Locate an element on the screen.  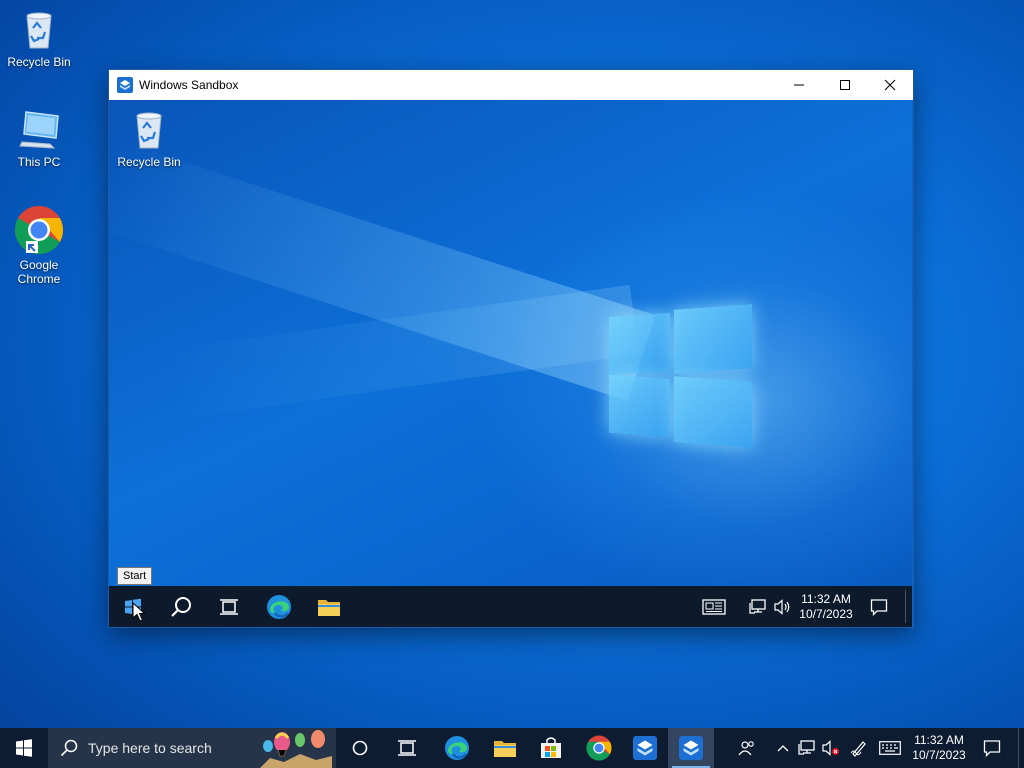
cortana-icon is located at coordinates (360, 748).